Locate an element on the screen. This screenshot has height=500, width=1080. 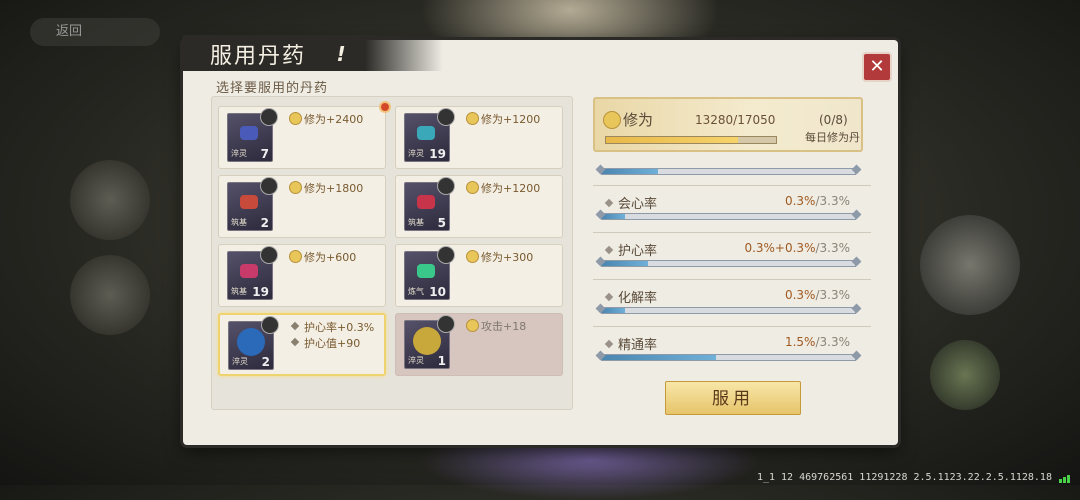
xiuwei-panel: 修为 13280/17050 (0/8) 每日修为丹 is located at coordinates (728, 124).